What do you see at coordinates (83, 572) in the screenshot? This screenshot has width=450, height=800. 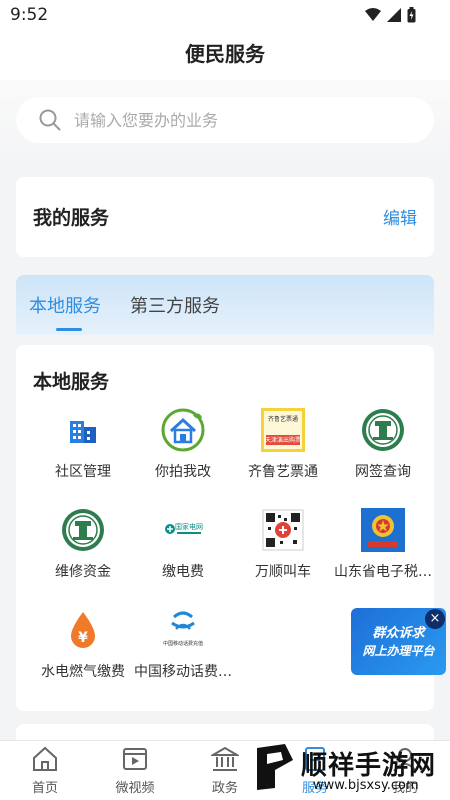 I see `service-label: 维修资金` at bounding box center [83, 572].